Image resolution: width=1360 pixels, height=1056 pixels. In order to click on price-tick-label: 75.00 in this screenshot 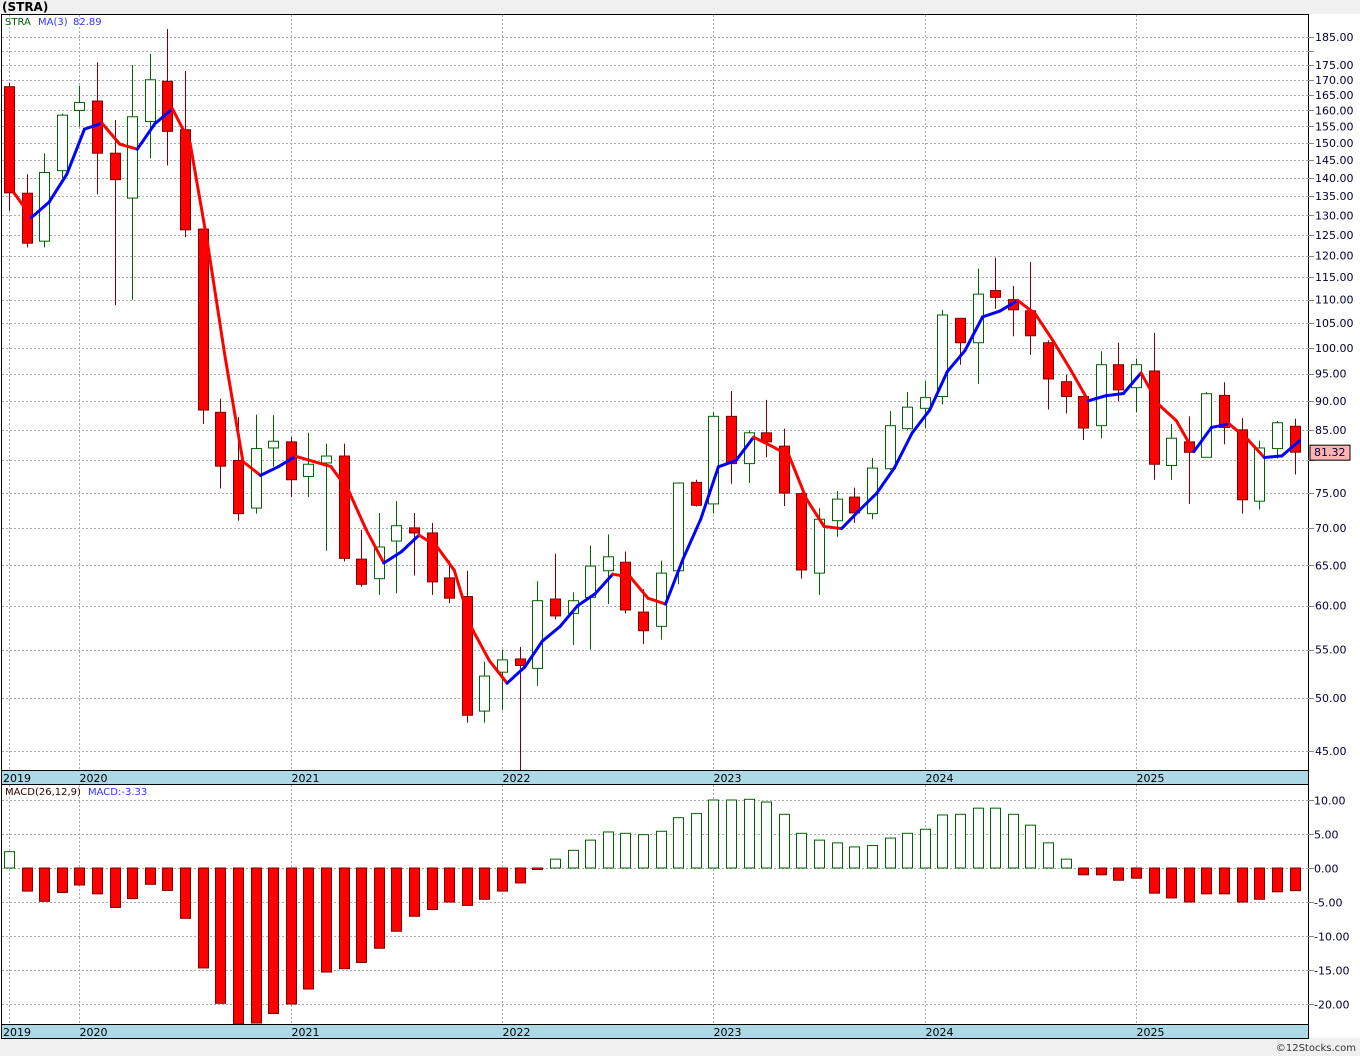, I will do `click(1331, 493)`.